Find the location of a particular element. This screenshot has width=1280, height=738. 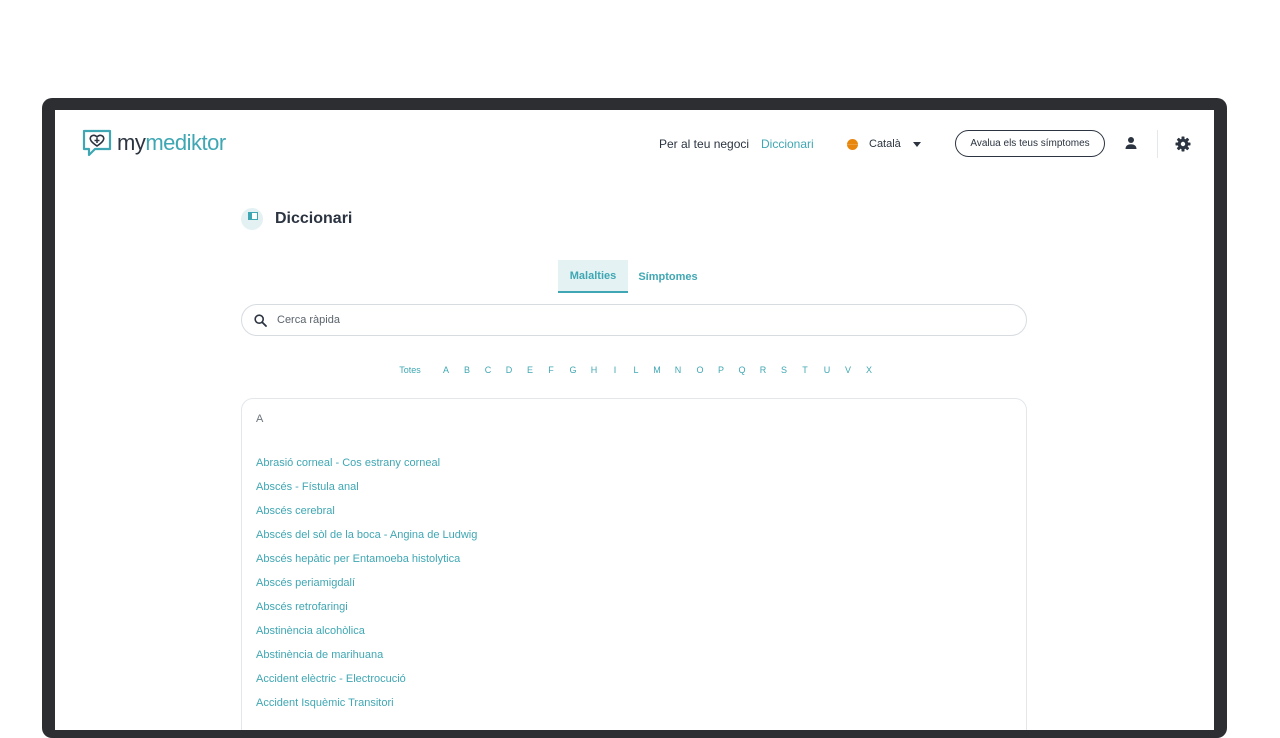

search-bar is located at coordinates (634, 320).